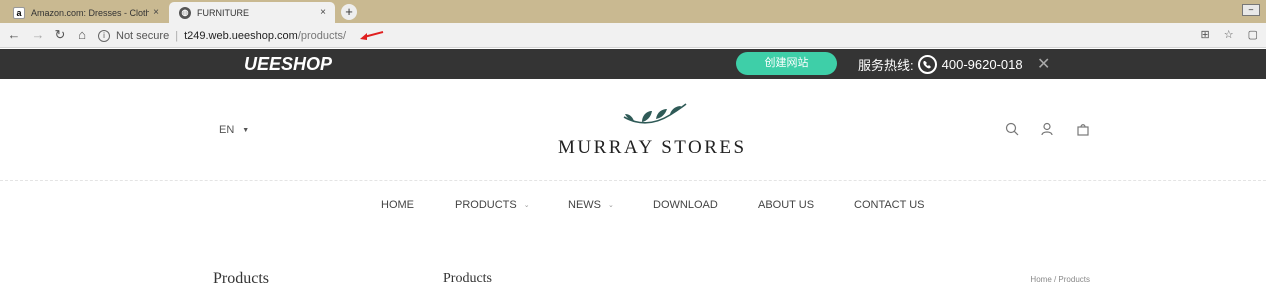 The width and height of the screenshot is (1266, 298). I want to click on phone-icon, so click(927, 64).